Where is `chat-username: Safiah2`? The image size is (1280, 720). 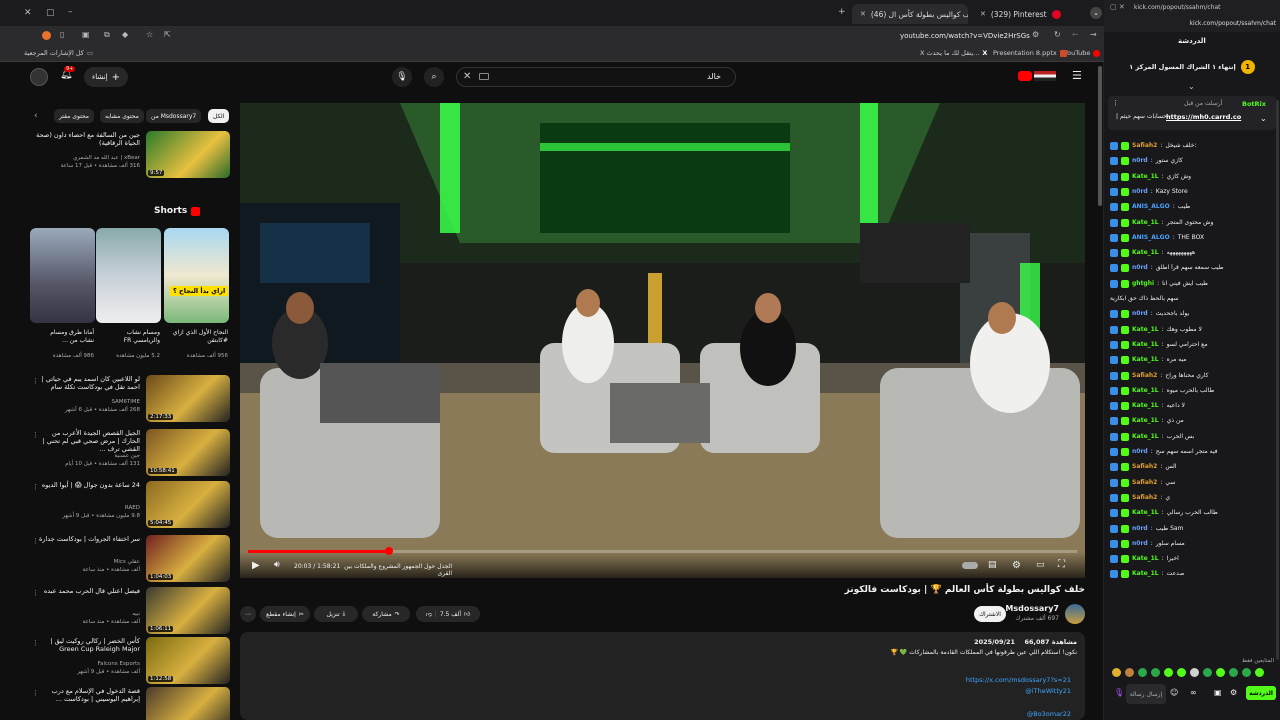 chat-username: Safiah2 is located at coordinates (1144, 467).